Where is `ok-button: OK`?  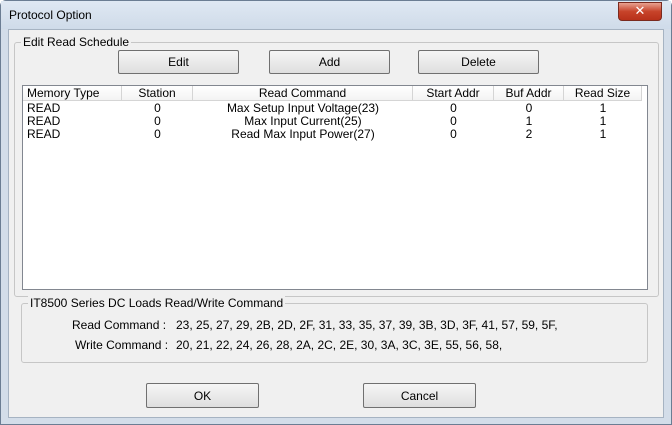
ok-button: OK is located at coordinates (202, 395).